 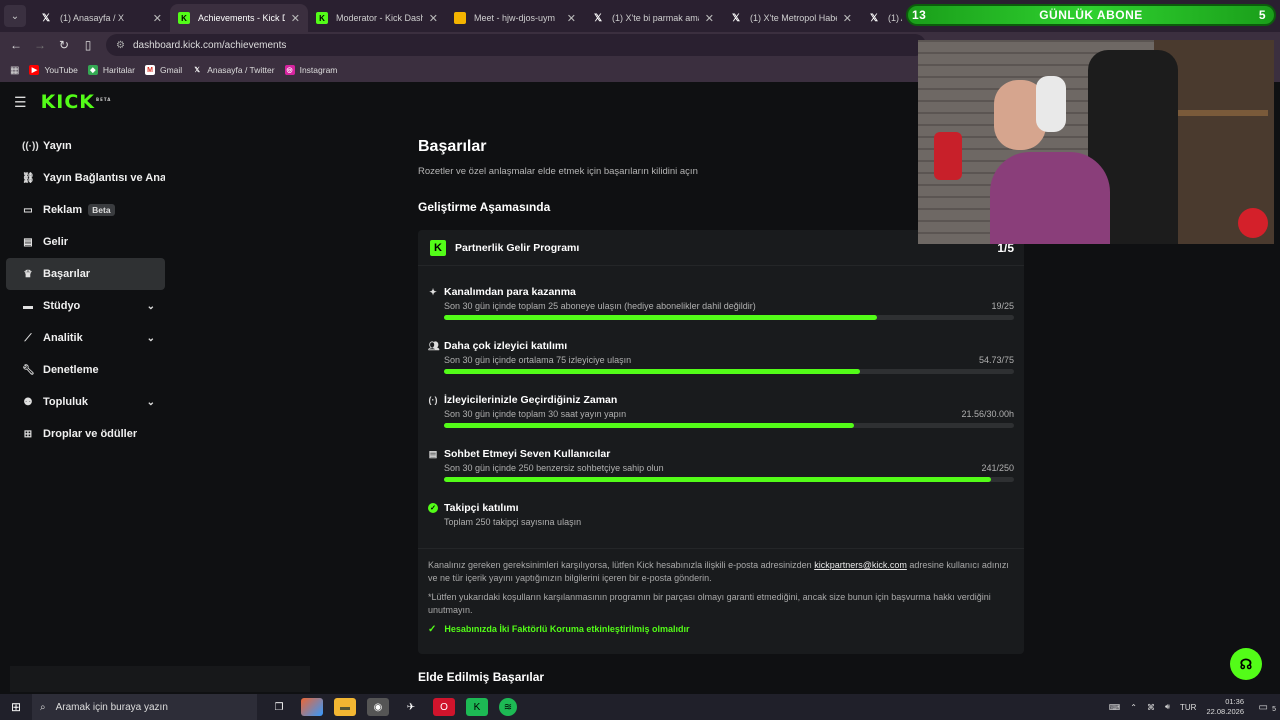 I want to click on language-indicator: TUR, so click(x=1188, y=707).